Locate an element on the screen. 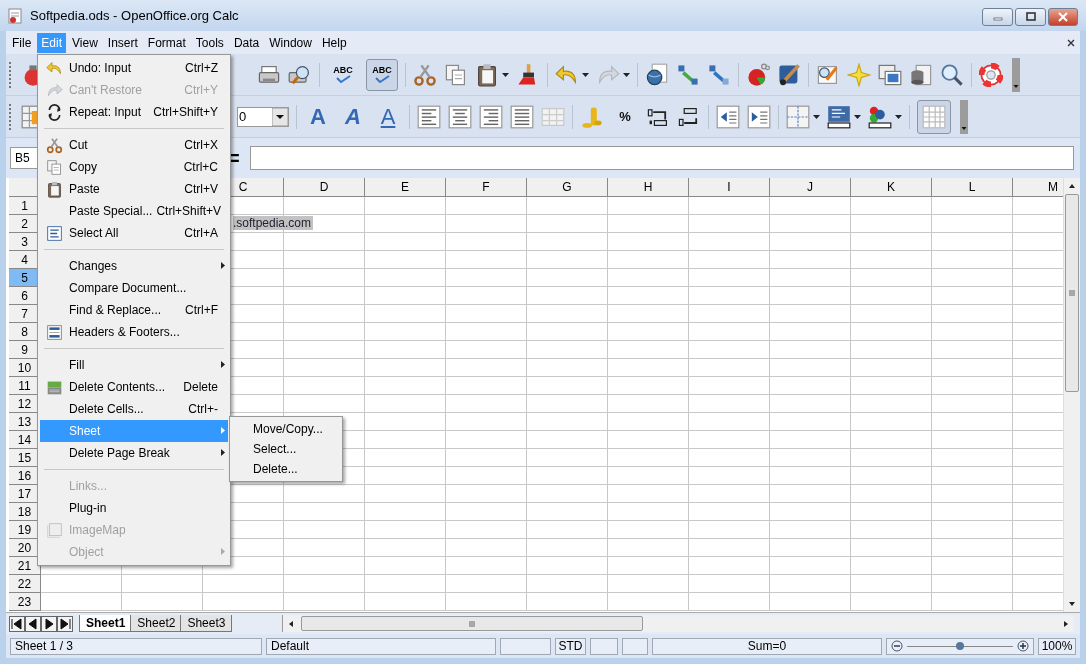  background-color-icon is located at coordinates (839, 116).